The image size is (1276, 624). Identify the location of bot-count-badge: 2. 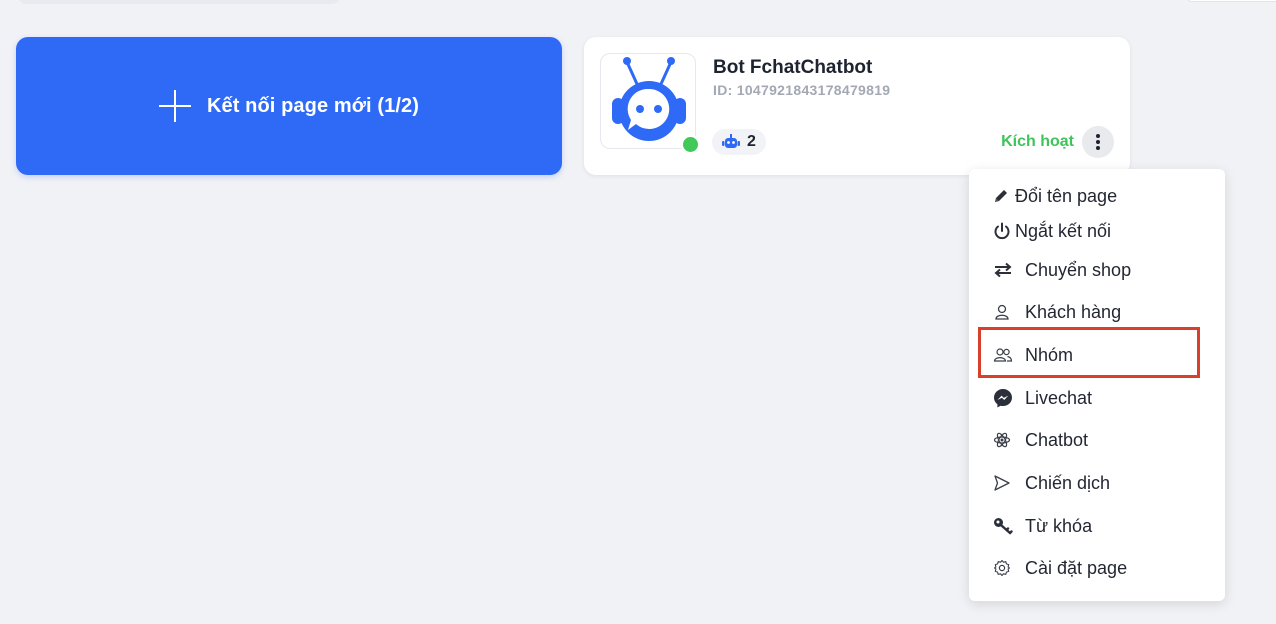
(739, 142).